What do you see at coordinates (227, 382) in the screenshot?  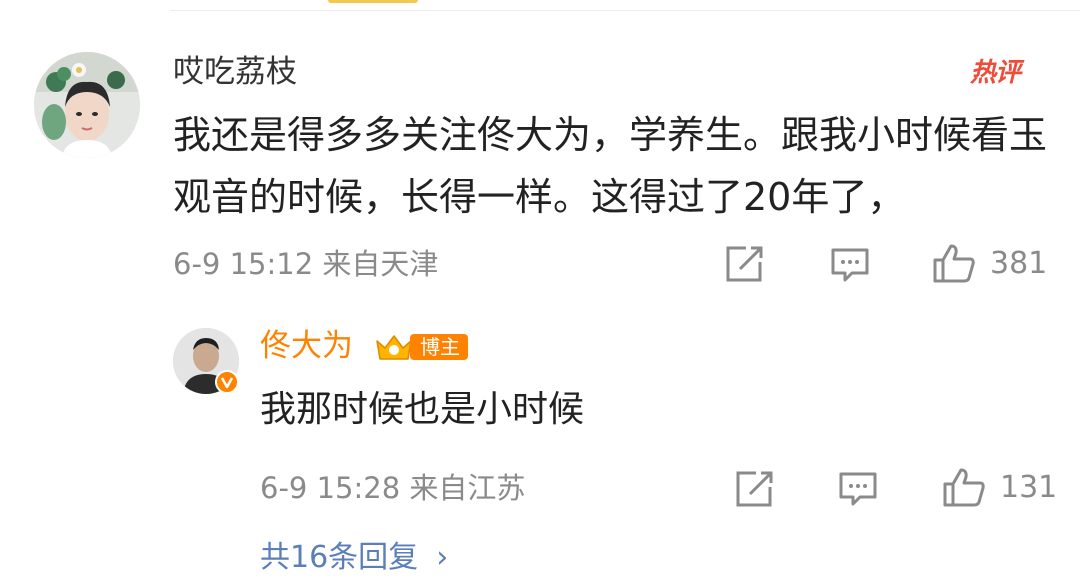 I see `verified-icon` at bounding box center [227, 382].